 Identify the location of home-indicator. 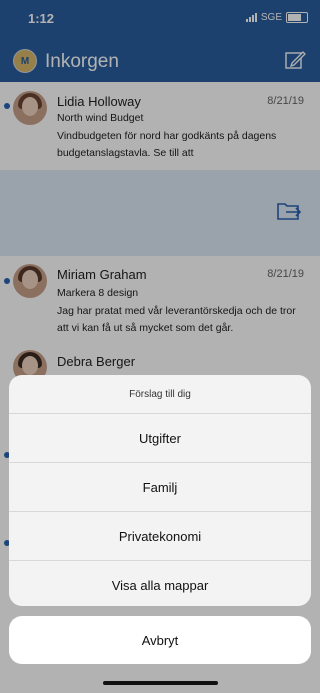
(160, 683).